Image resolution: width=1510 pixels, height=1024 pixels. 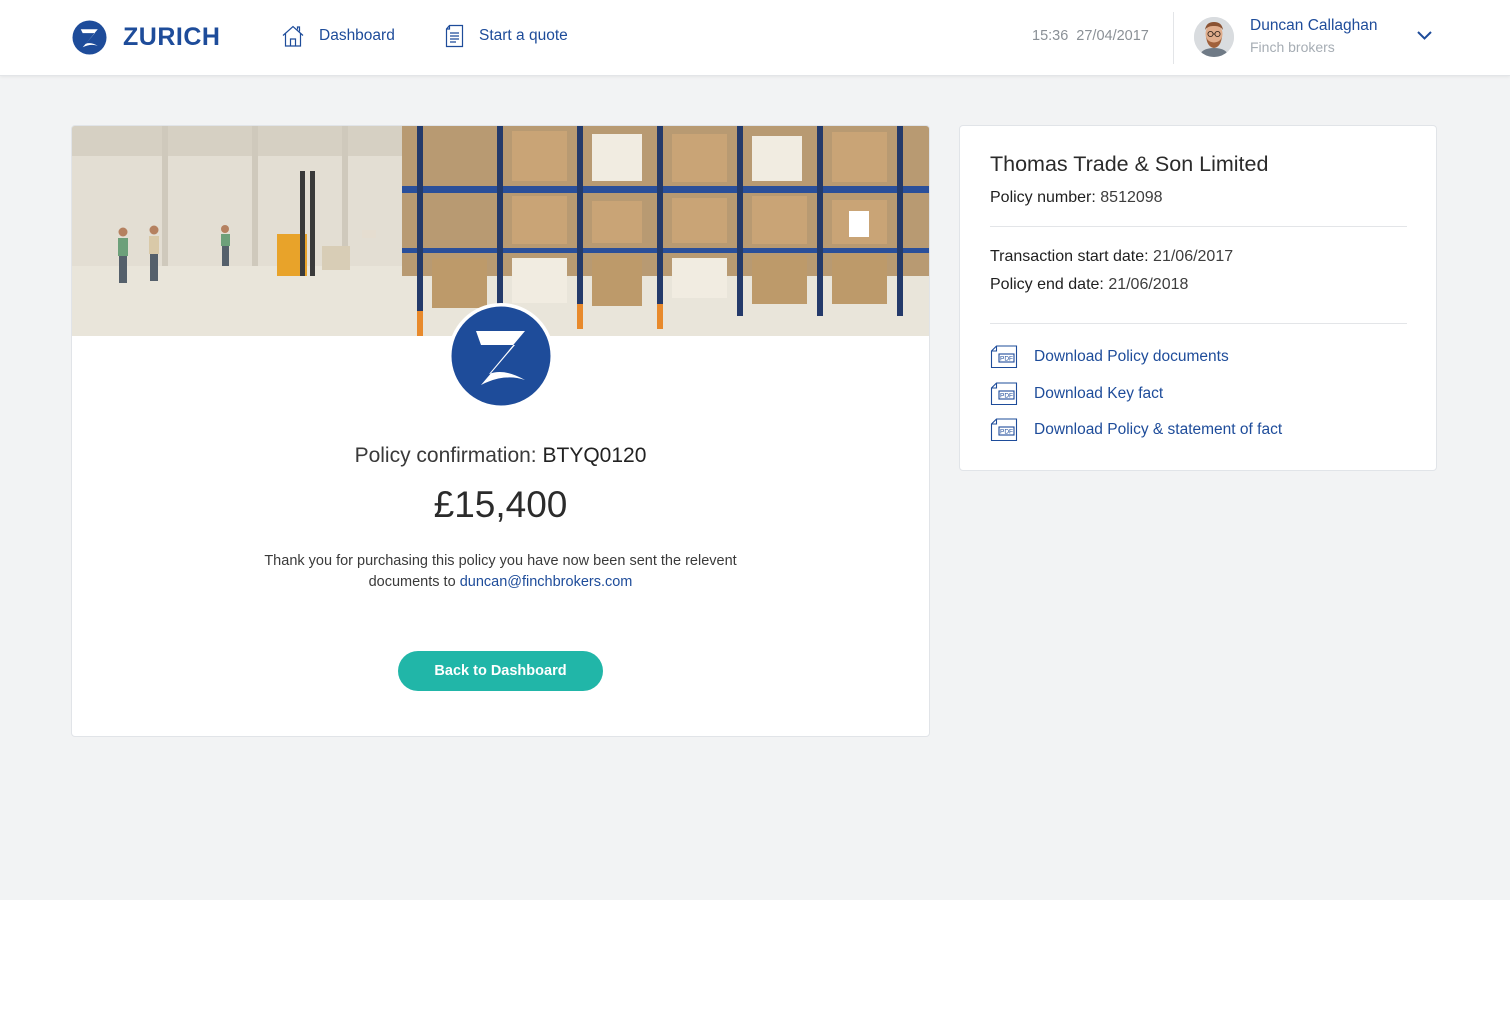 What do you see at coordinates (594, 455) in the screenshot?
I see `confirmation-code: BTYQ0120` at bounding box center [594, 455].